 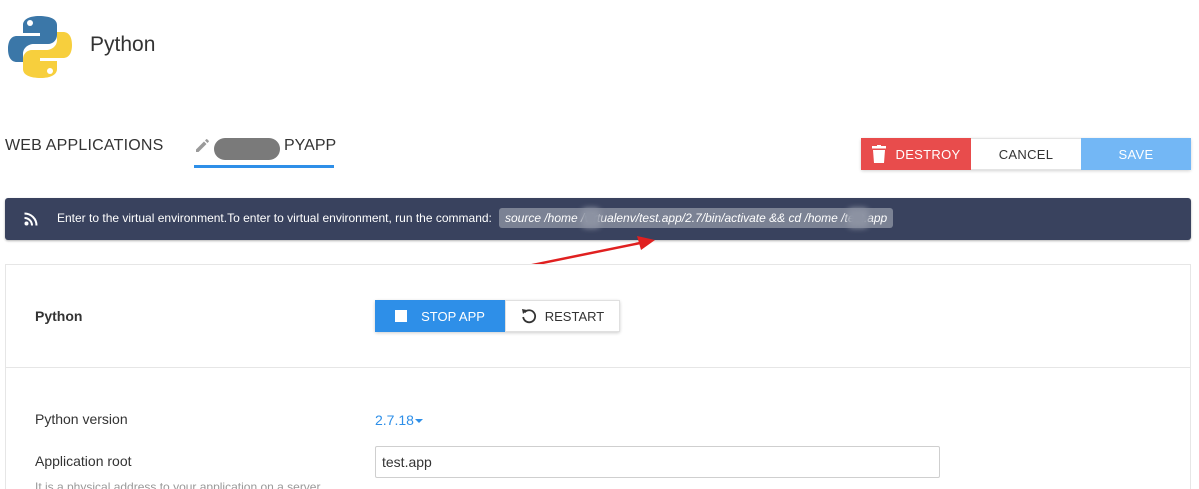 I want to click on panel-divider, so click(x=598, y=367).